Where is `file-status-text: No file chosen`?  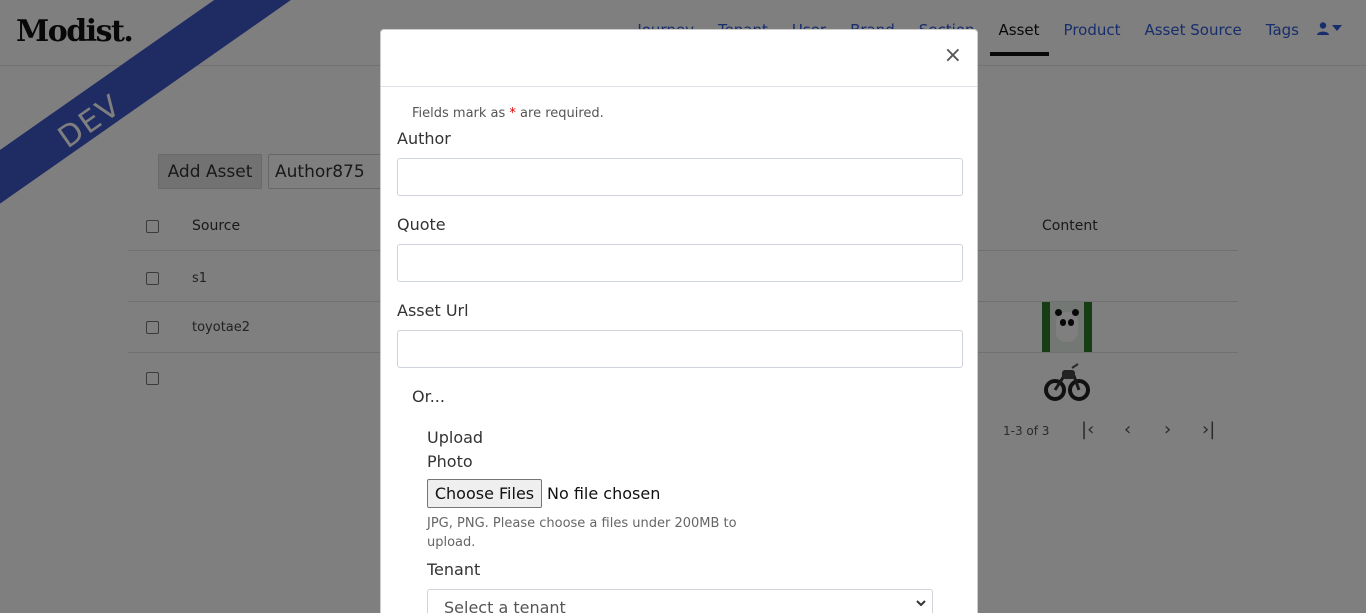
file-status-text: No file chosen is located at coordinates (604, 493).